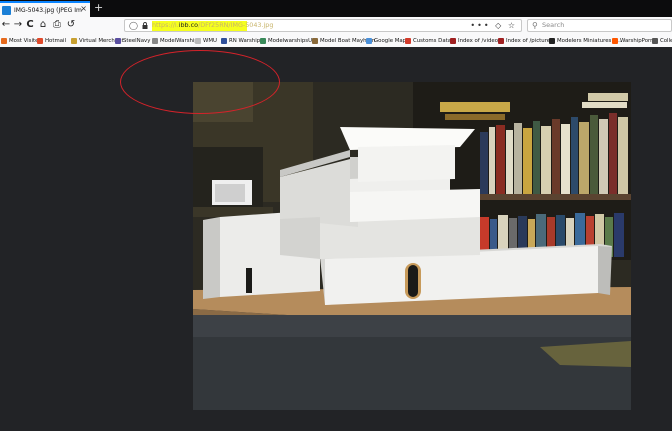 The width and height of the screenshot is (672, 431). Describe the element at coordinates (71, 25) in the screenshot. I see `history-icon: ↺` at that location.